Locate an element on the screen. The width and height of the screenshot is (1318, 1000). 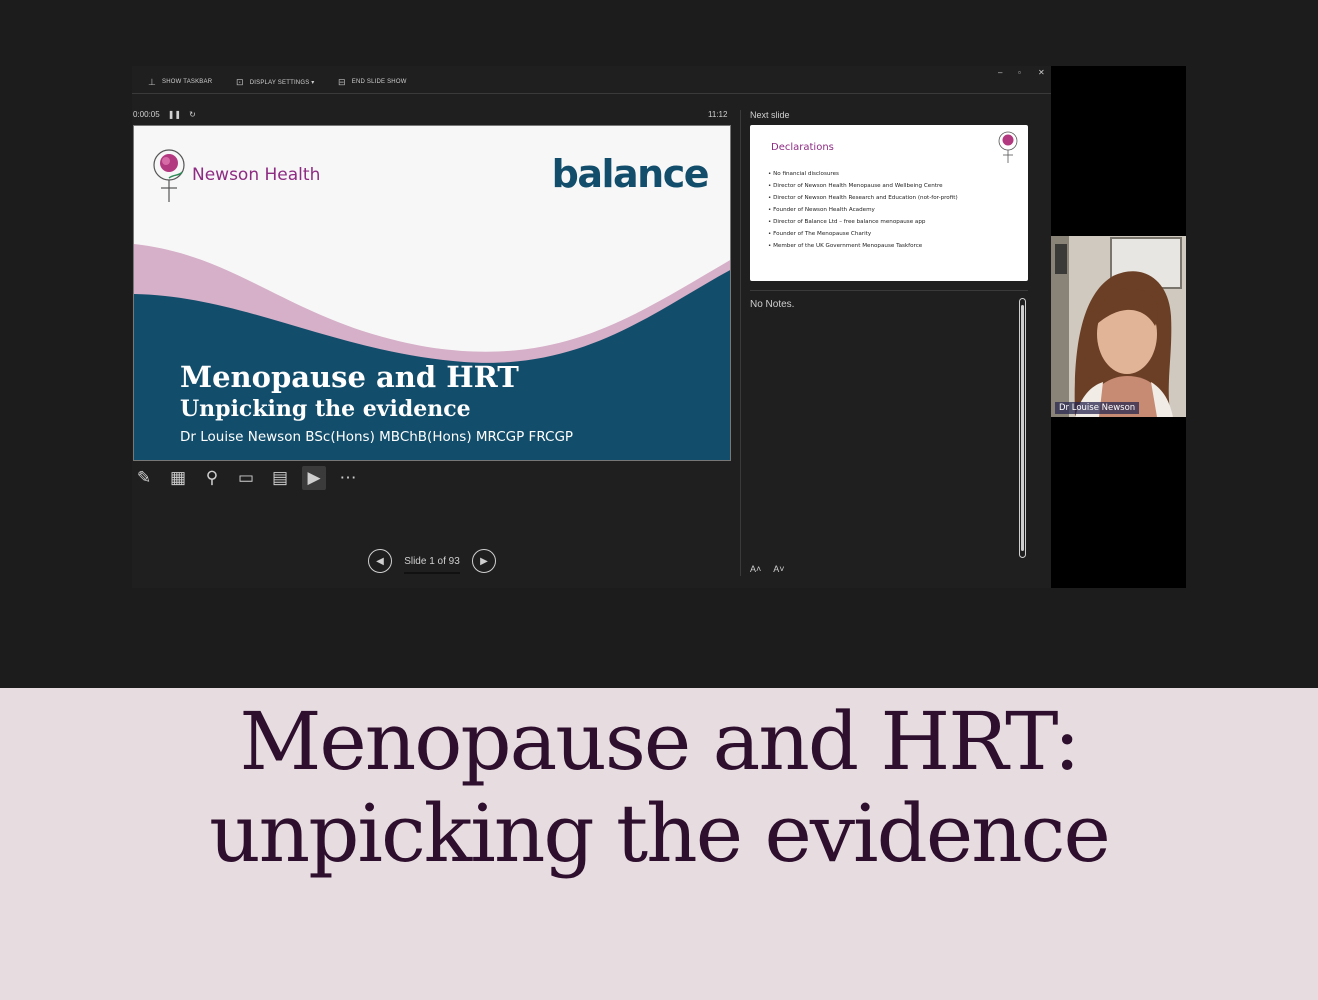
restart-icon: ↻ is located at coordinates (192, 114).